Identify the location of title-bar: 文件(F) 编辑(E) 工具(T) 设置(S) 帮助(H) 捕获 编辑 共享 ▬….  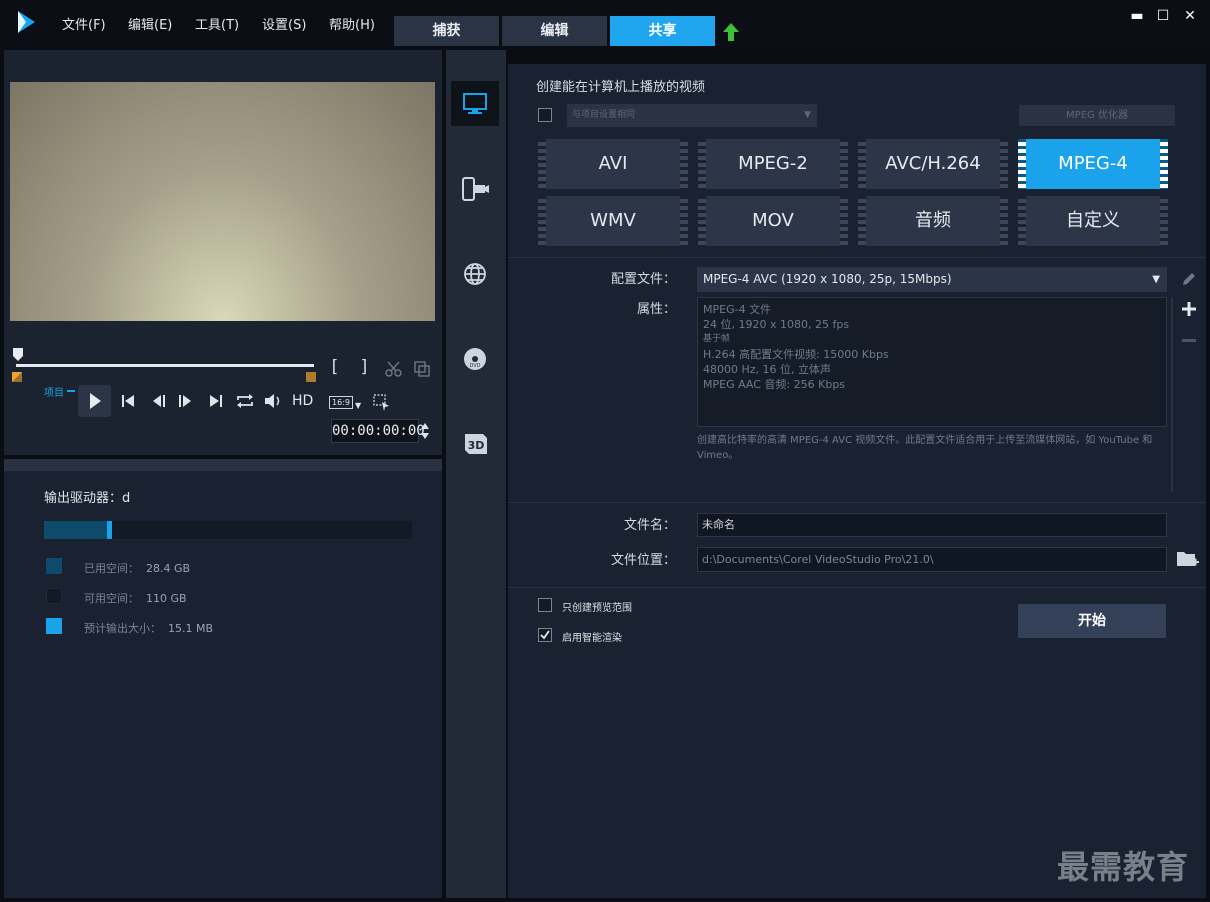
(605, 23).